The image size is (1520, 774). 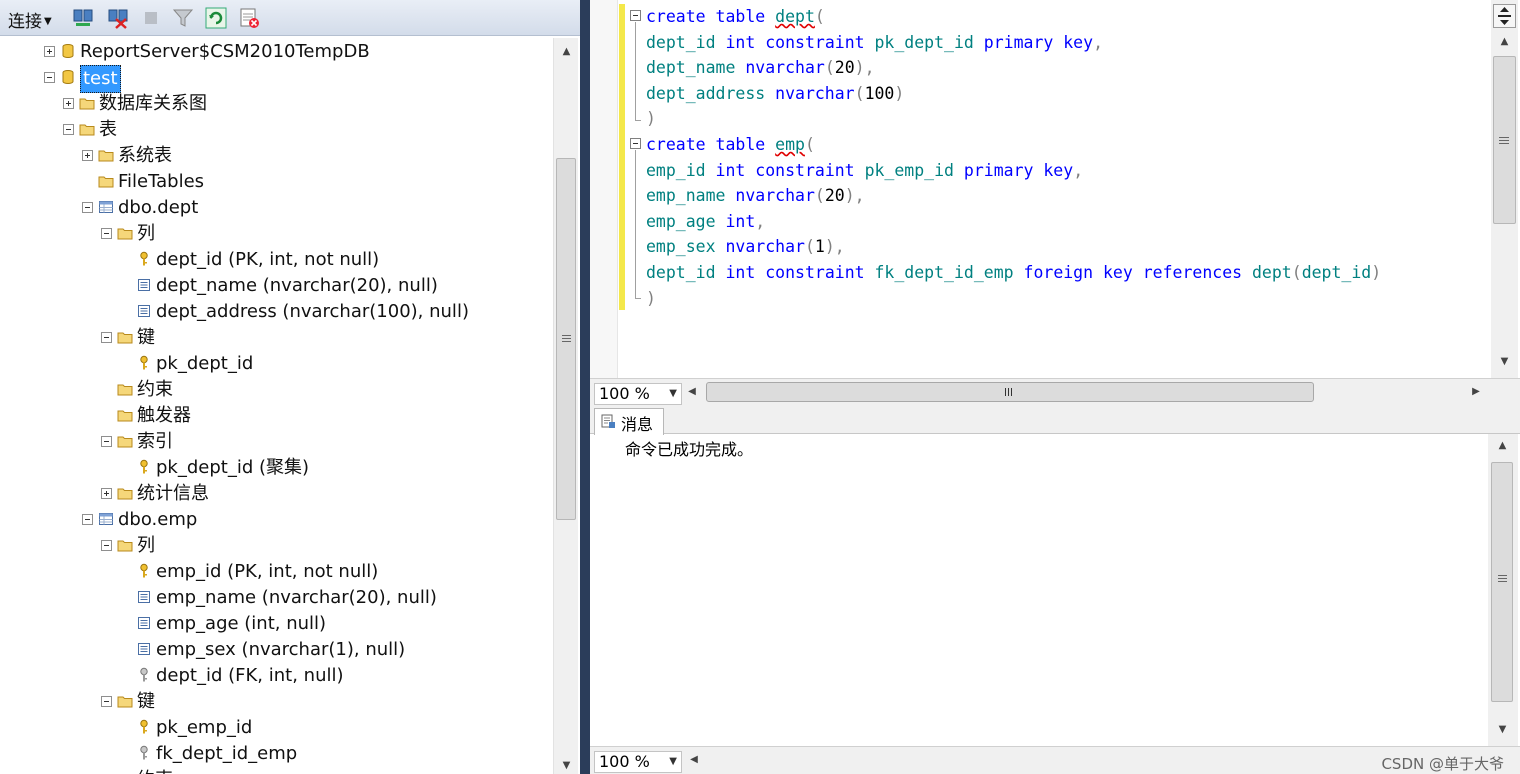 I want to click on connect-button: 连接 ▼, so click(x=30, y=19).